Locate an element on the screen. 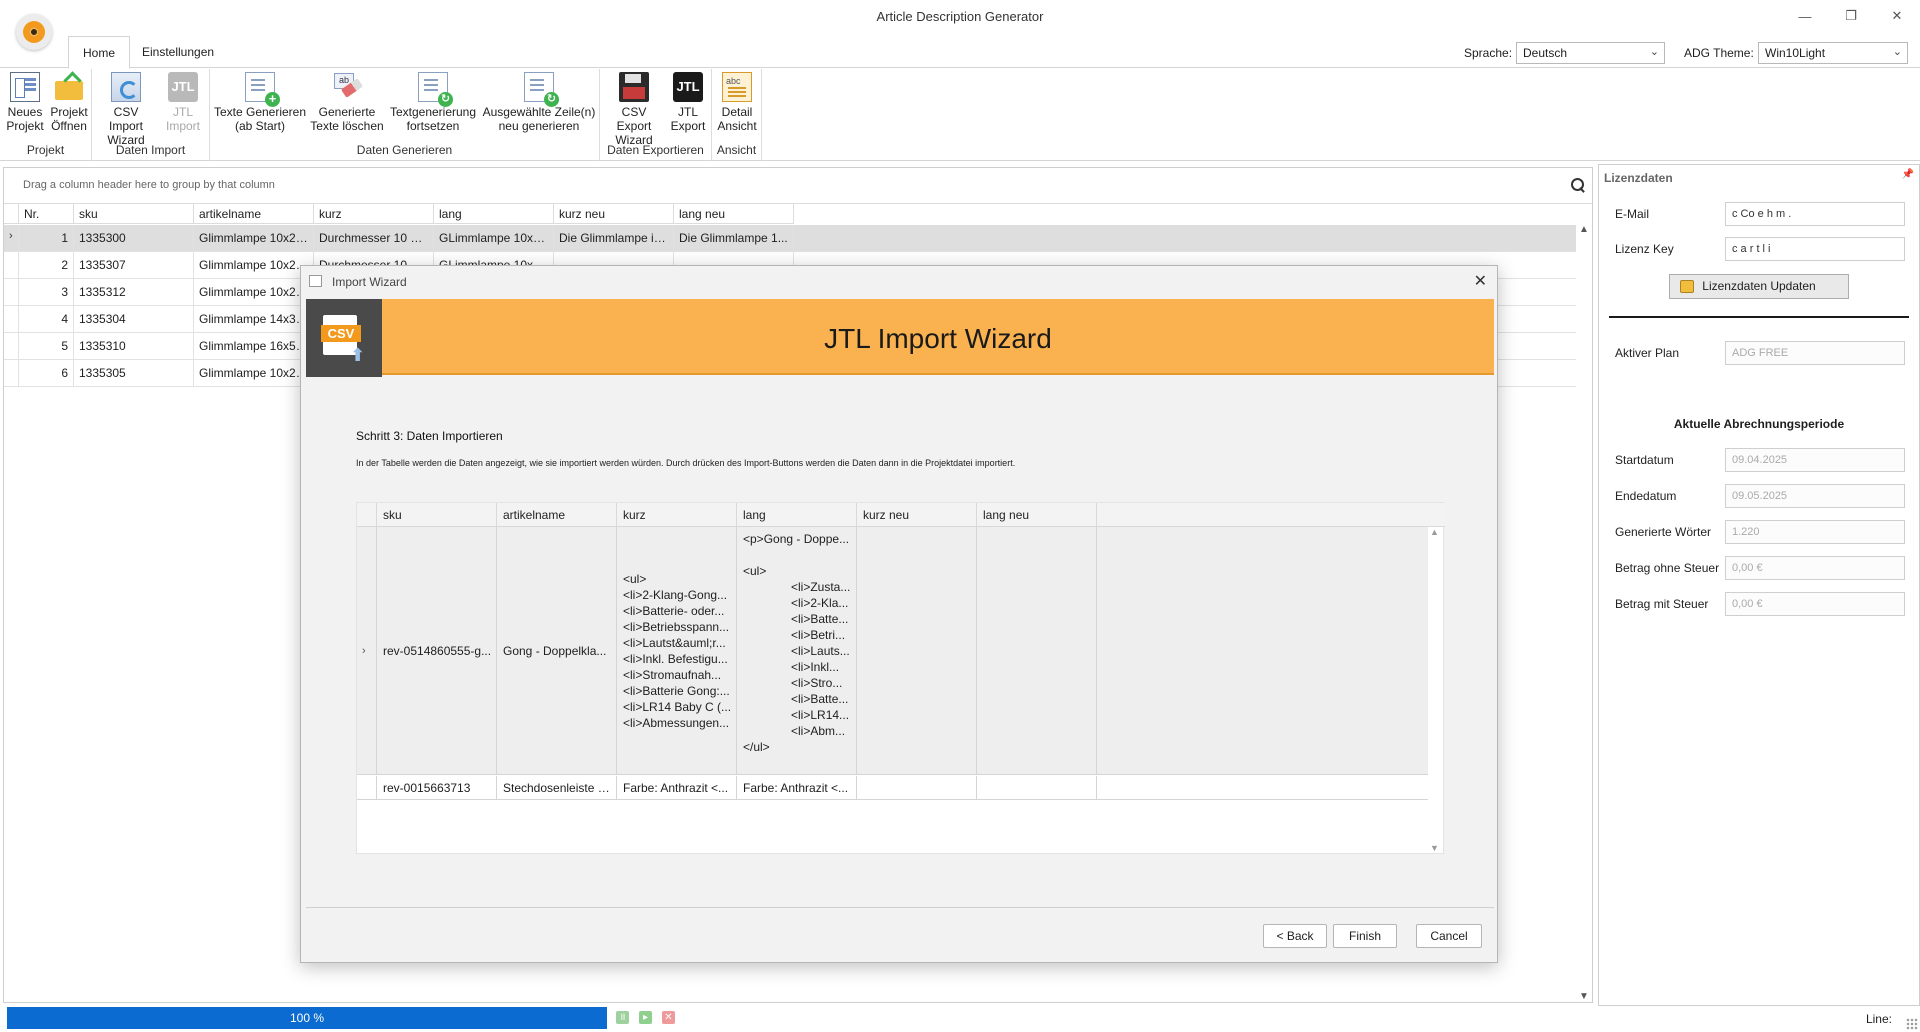 The width and height of the screenshot is (1920, 1032). detail-view-button: Detail Ansicht is located at coordinates (737, 102).